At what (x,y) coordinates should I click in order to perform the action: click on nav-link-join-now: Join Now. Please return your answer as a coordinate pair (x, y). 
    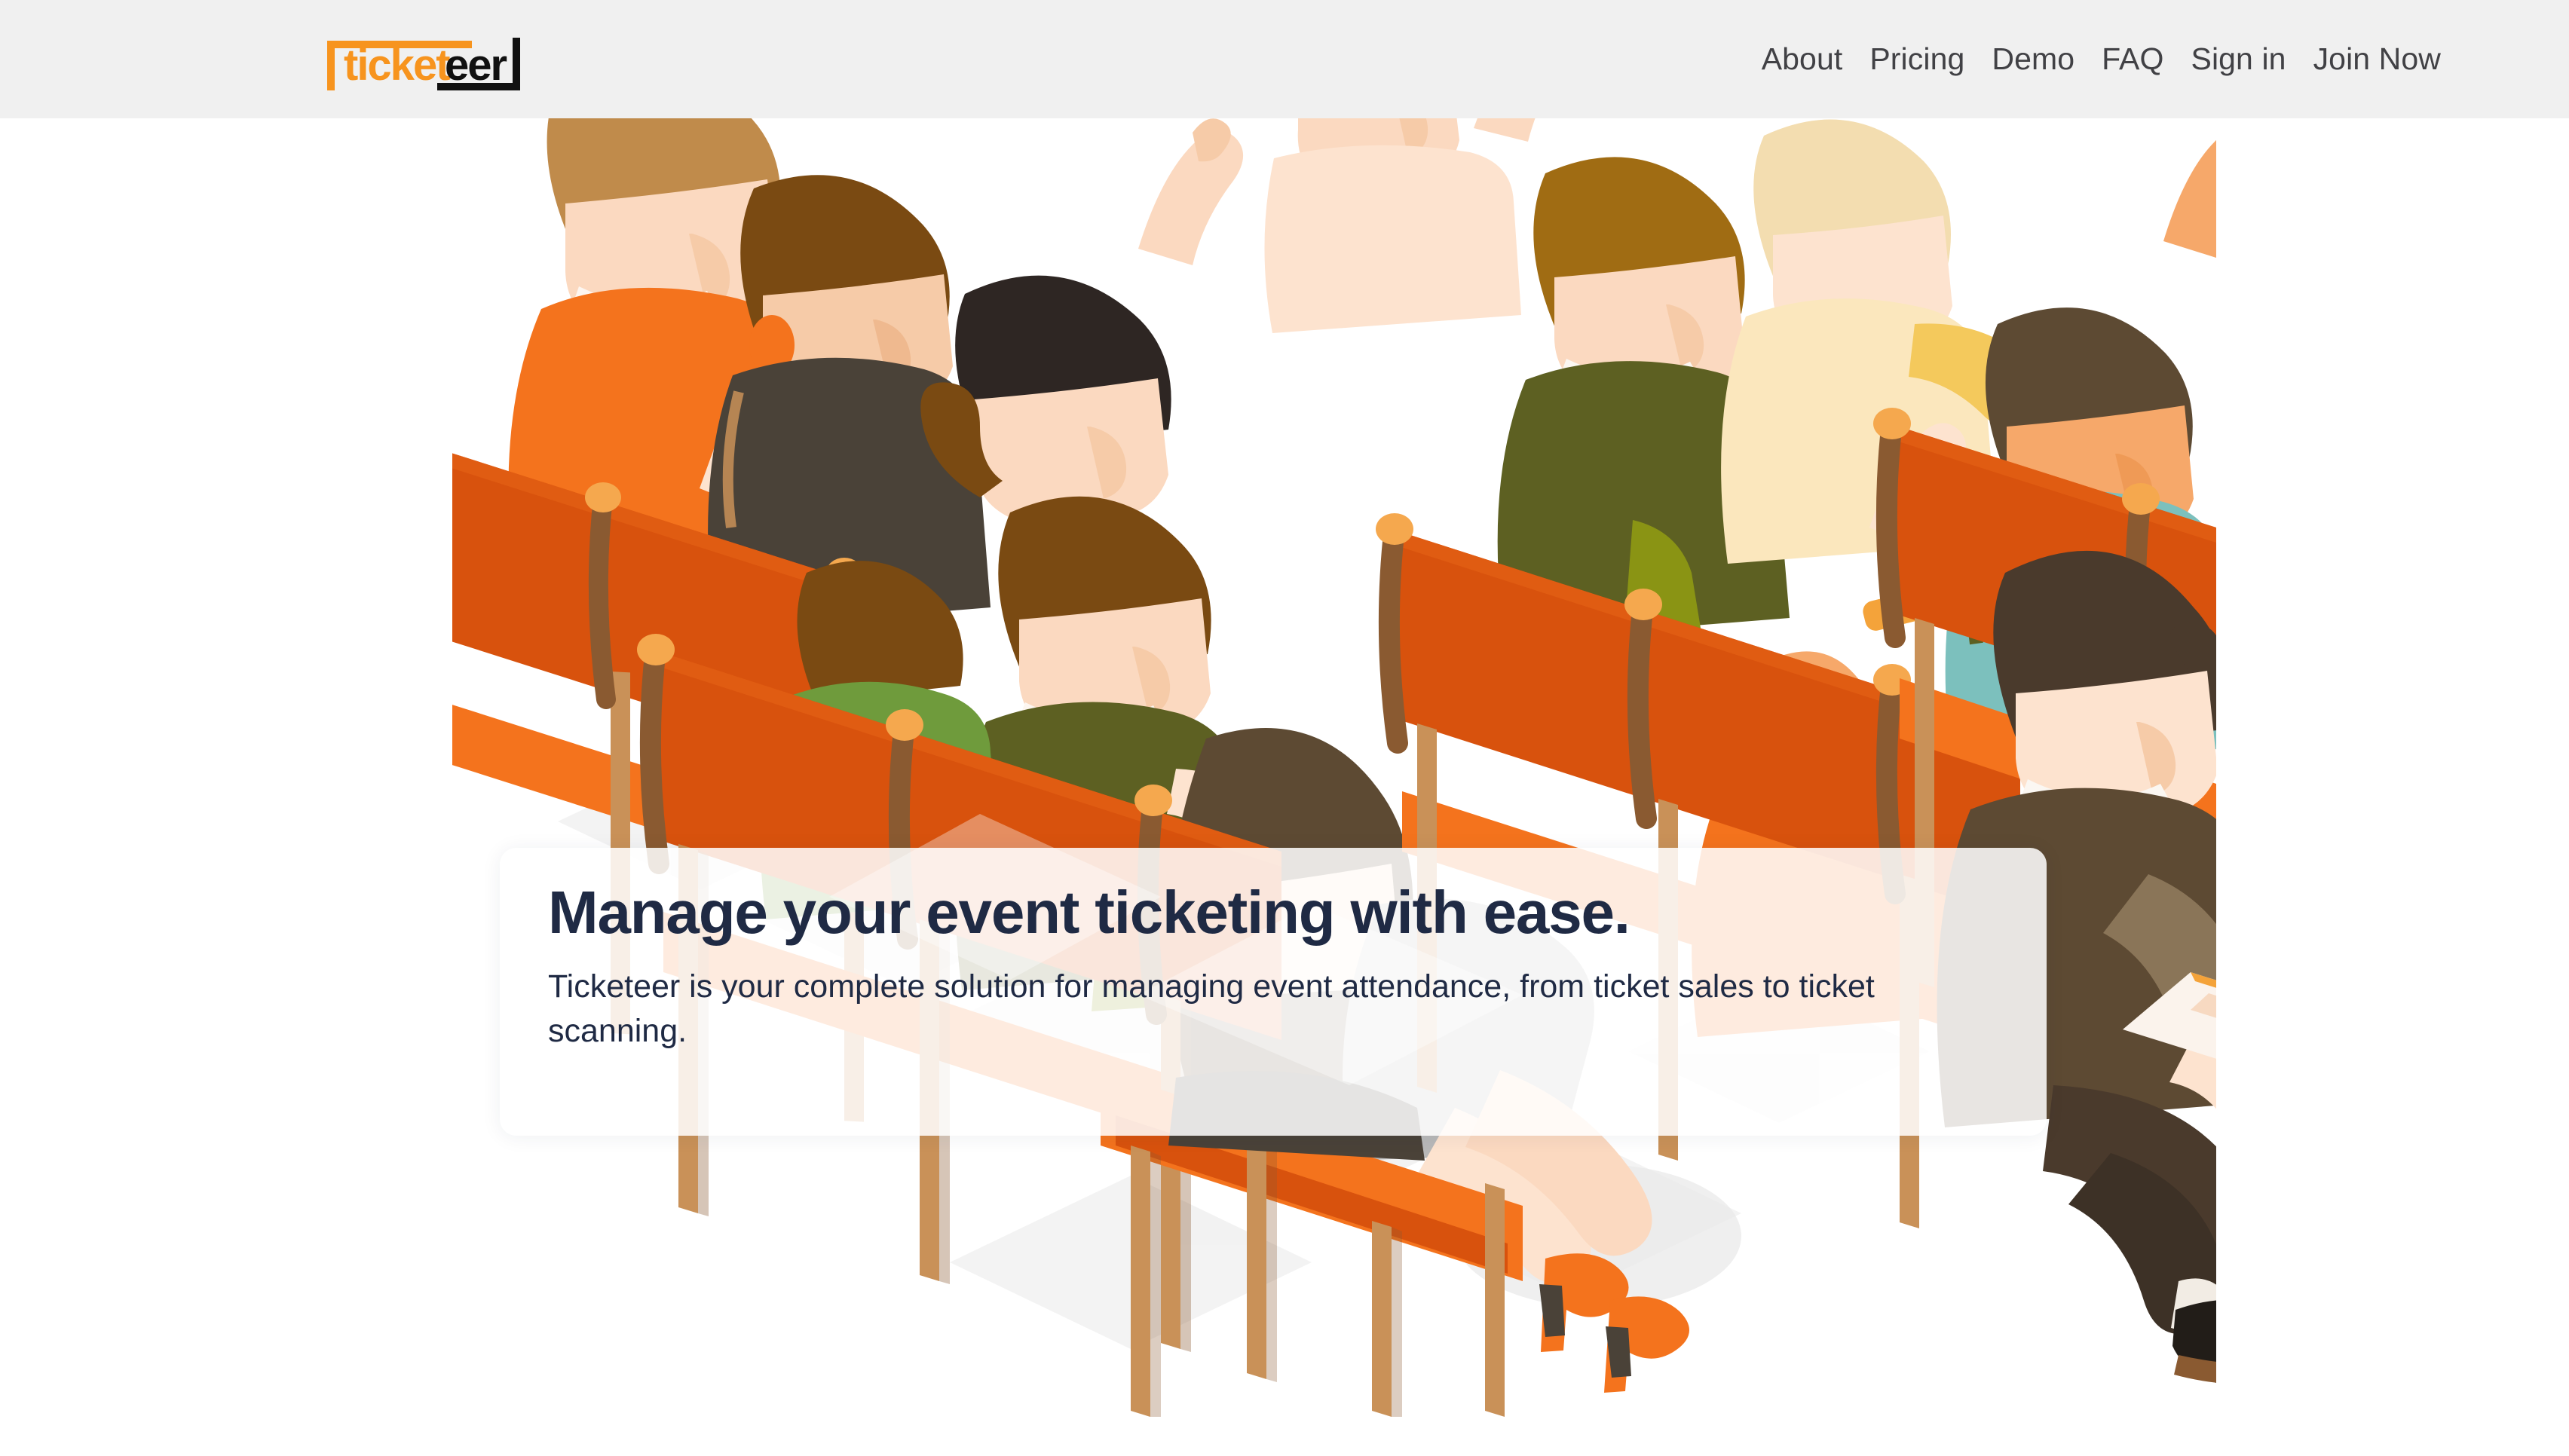
    Looking at the image, I should click on (2377, 59).